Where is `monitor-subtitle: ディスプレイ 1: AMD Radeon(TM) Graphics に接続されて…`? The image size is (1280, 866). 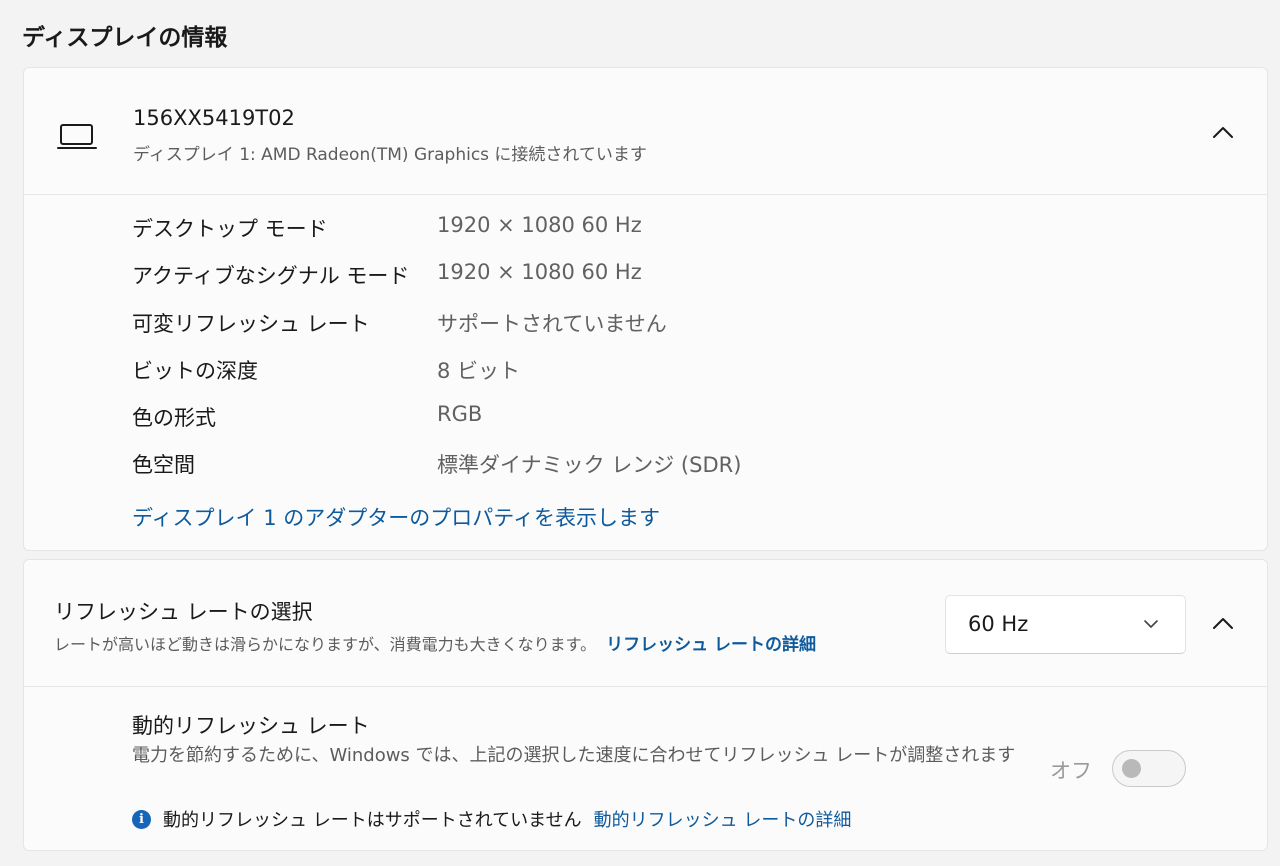
monitor-subtitle: ディスプレイ 1: AMD Radeon(TM) Graphics に接続されて… is located at coordinates (390, 155).